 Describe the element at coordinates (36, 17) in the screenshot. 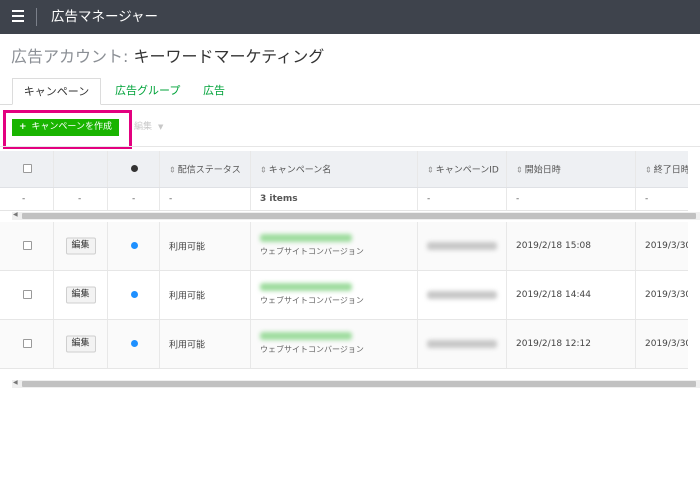

I see `topbar-divider` at that location.